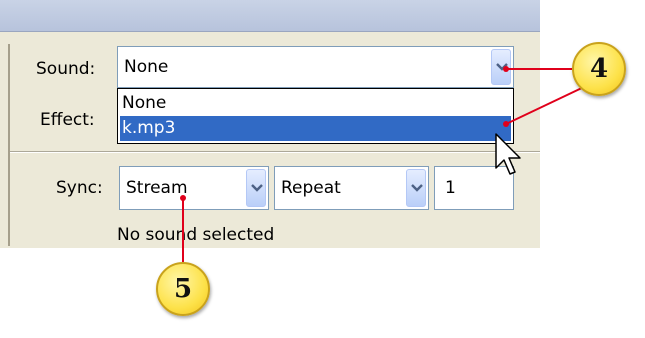  What do you see at coordinates (599, 69) in the screenshot?
I see `callout-badge-4: 4` at bounding box center [599, 69].